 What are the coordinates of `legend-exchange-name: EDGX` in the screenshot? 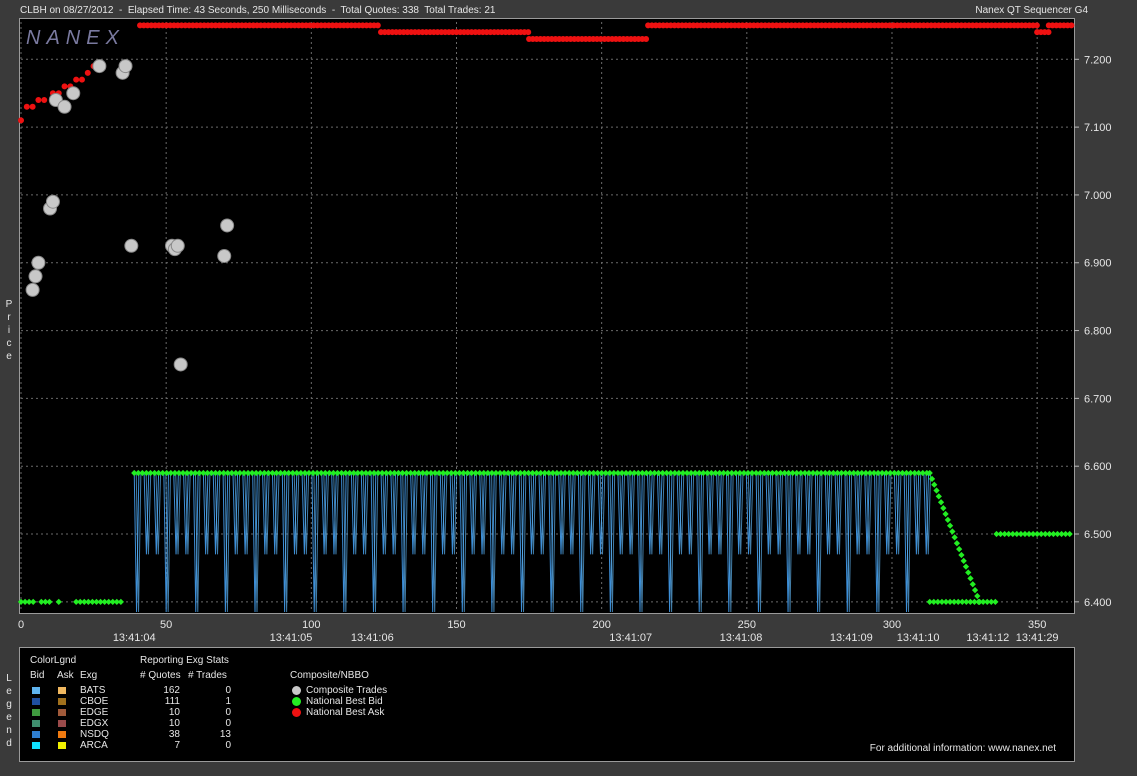 It's located at (94, 723).